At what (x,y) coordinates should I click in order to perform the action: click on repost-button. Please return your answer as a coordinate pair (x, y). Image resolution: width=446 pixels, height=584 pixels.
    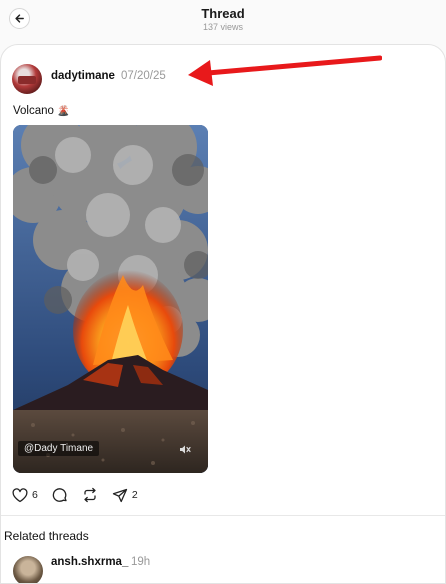
    Looking at the image, I should click on (90, 495).